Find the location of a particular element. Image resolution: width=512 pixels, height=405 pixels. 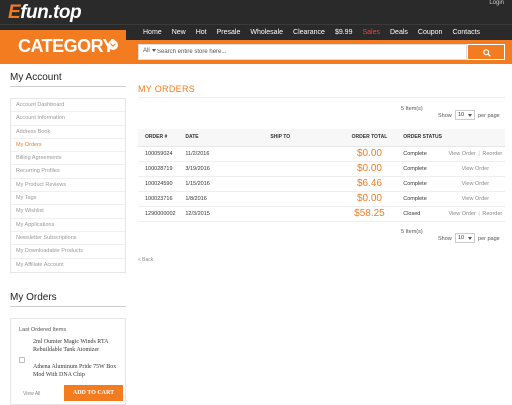

order-number: 1290000002 is located at coordinates (159, 214).